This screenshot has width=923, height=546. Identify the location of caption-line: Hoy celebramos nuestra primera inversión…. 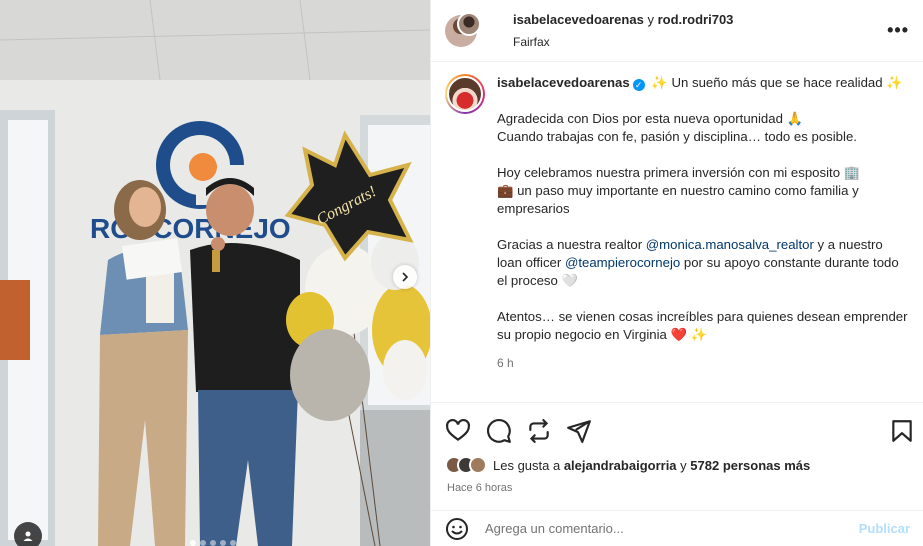
(679, 172).